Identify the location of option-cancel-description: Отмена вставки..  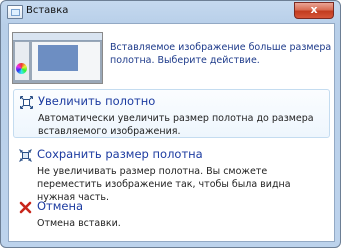
(79, 223).